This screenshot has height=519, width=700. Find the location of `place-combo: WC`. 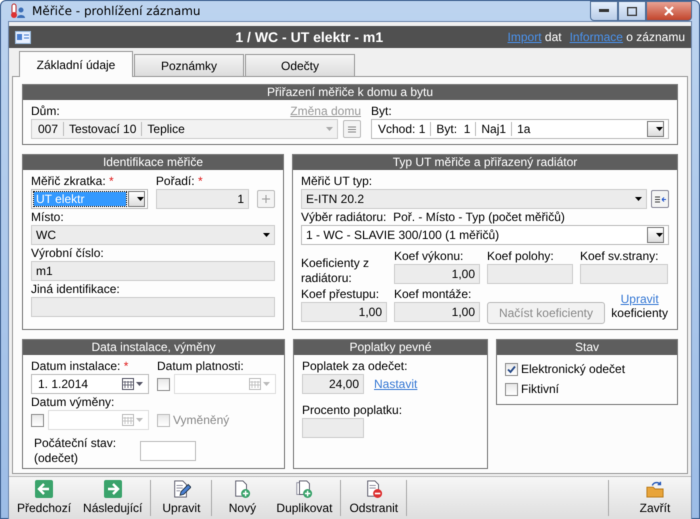

place-combo: WC is located at coordinates (153, 235).